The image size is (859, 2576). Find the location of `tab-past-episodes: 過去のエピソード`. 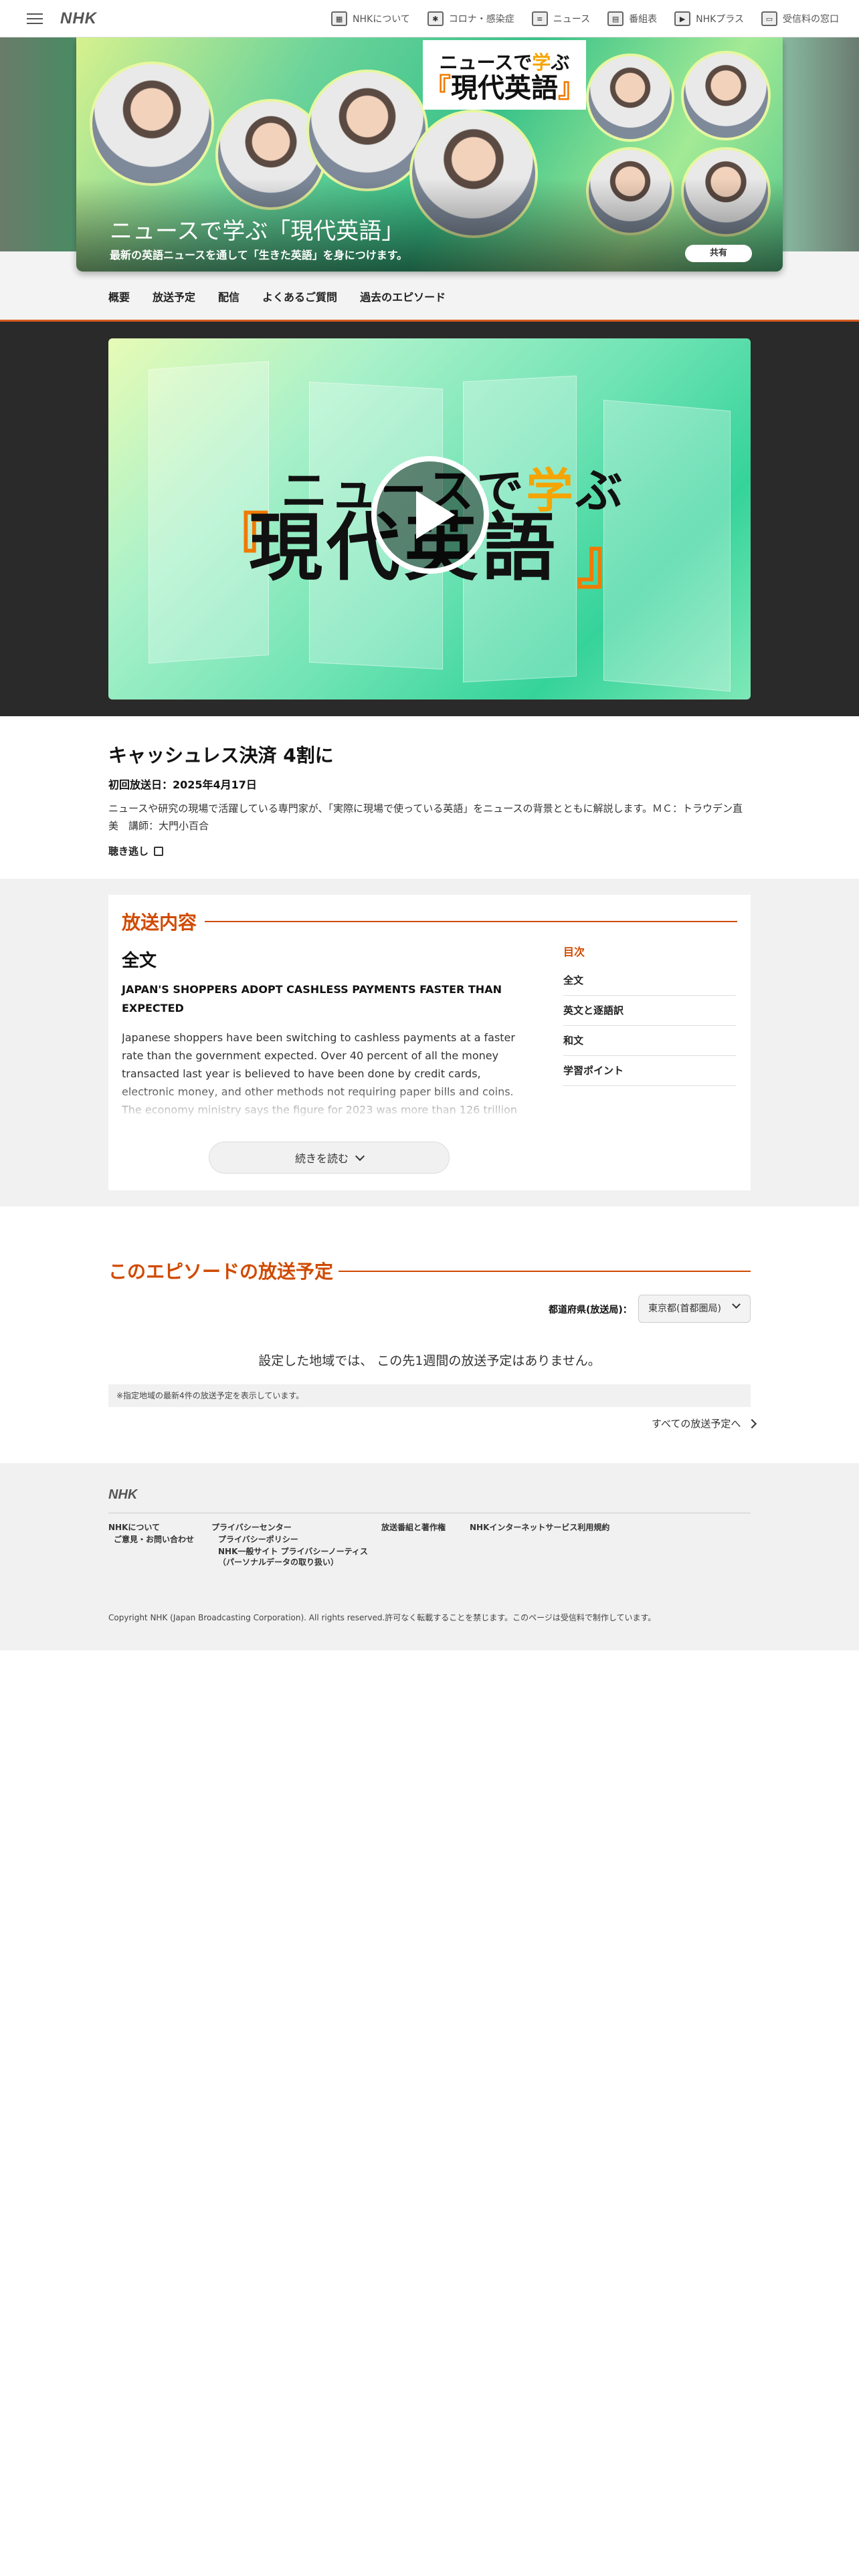

tab-past-episodes: 過去のエピソード is located at coordinates (403, 296).